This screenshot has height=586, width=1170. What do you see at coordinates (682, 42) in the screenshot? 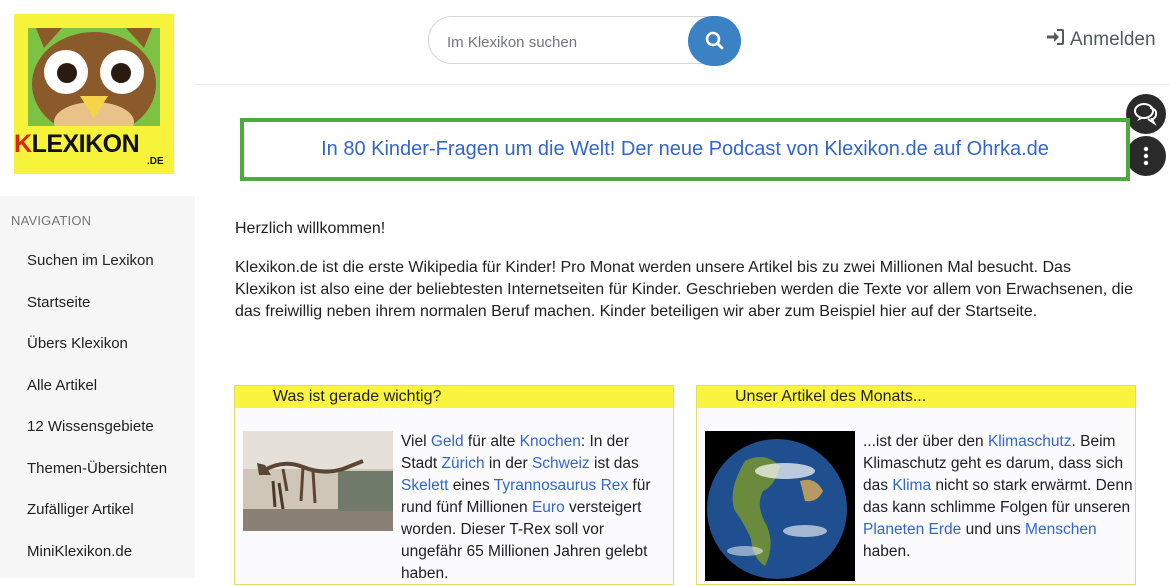
I see `header: Anmelden` at bounding box center [682, 42].